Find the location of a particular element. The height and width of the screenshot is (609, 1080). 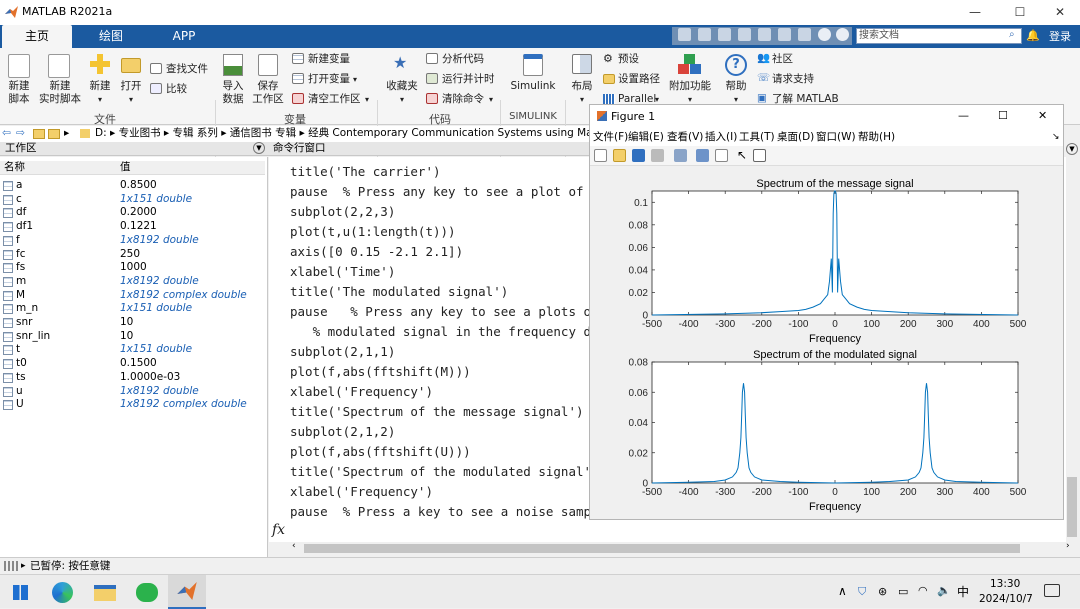

workspace-variable-row: a 0.8500 is located at coordinates (132, 186).